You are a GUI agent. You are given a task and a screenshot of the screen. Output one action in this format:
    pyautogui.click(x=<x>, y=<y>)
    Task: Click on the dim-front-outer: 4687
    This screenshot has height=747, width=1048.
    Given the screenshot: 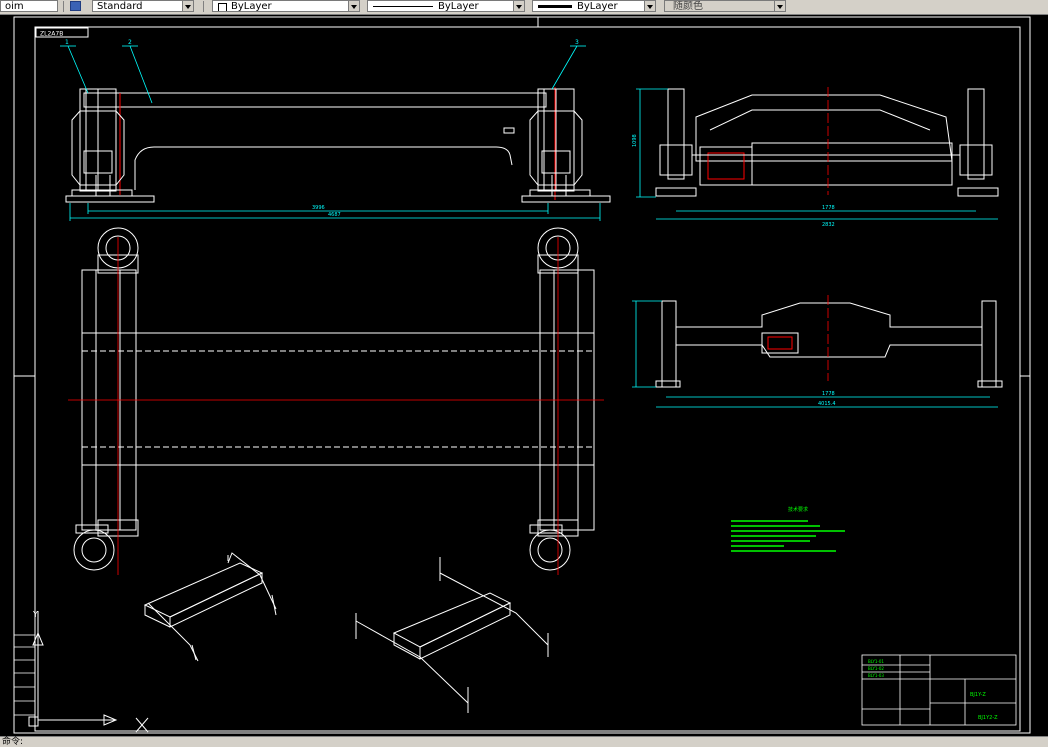 What is the action you would take?
    pyautogui.click(x=334, y=215)
    